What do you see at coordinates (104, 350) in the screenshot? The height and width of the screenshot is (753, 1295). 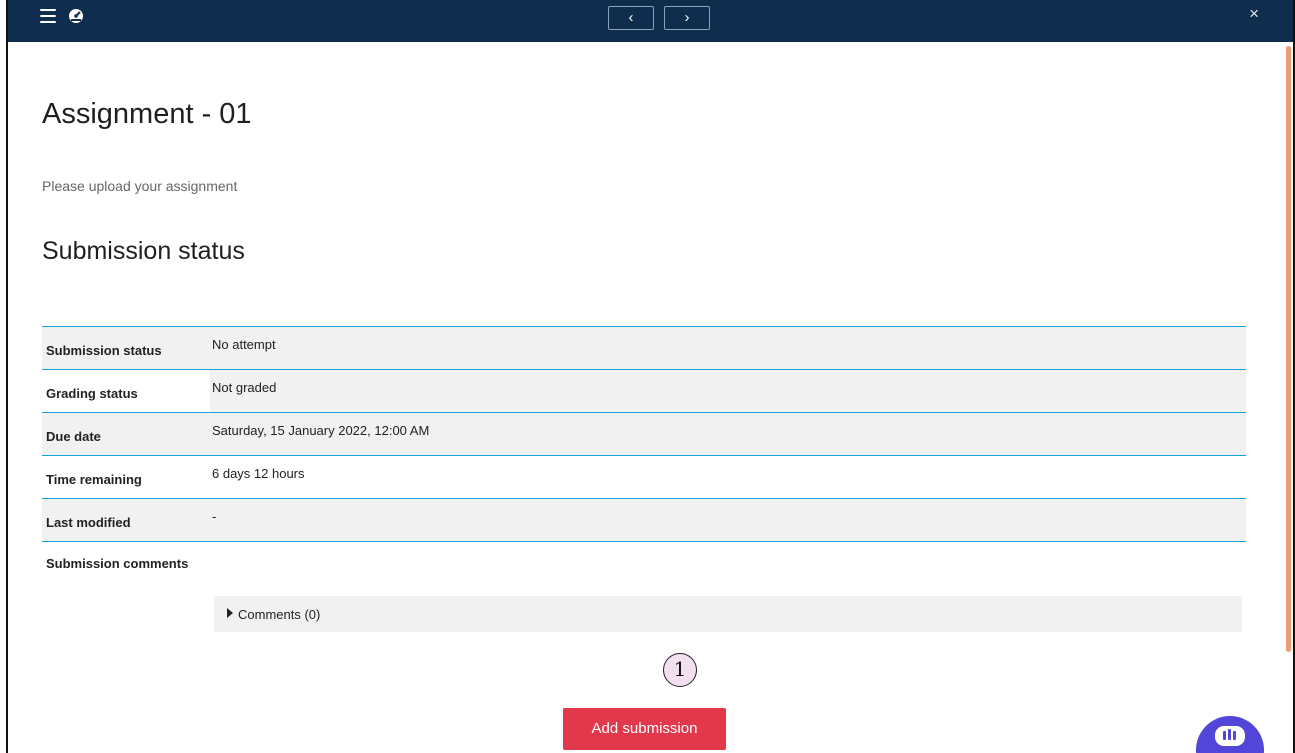 I see `row-label: Submission status` at bounding box center [104, 350].